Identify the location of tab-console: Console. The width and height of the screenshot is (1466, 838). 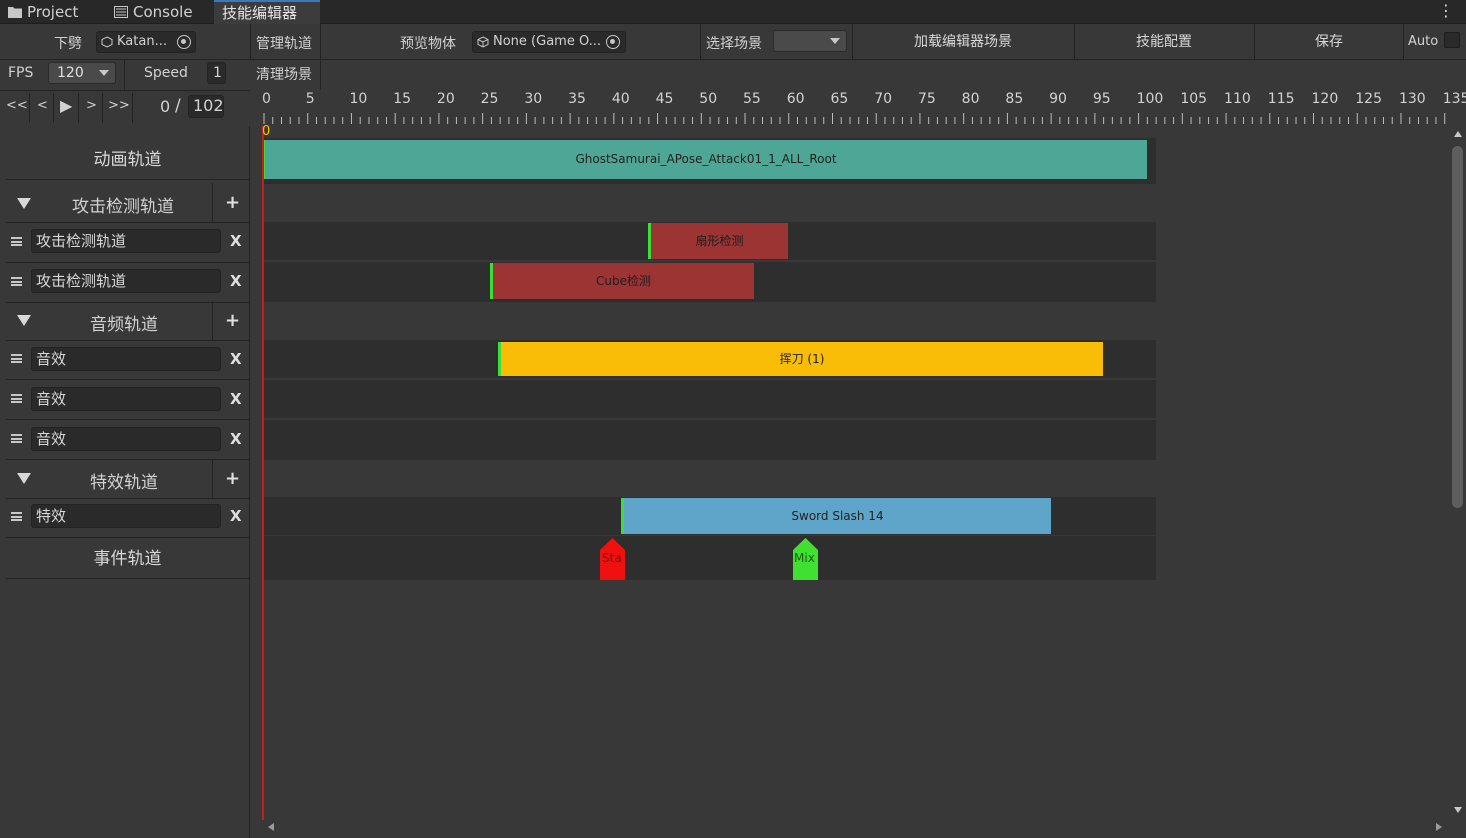
(160, 12).